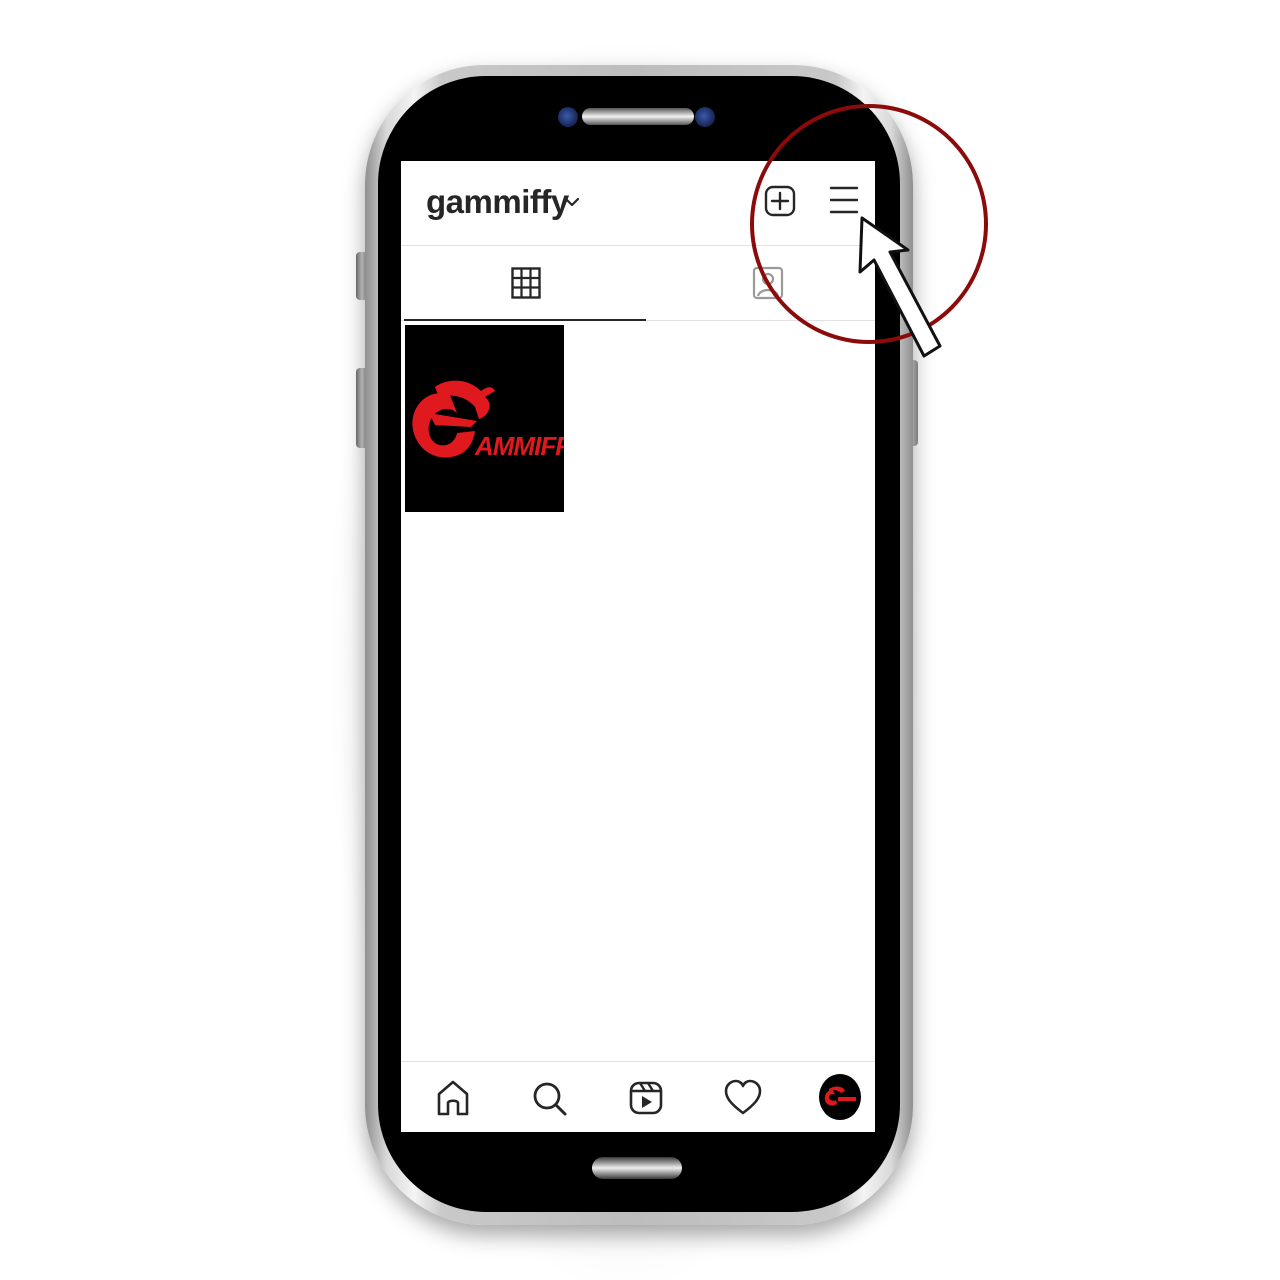 The image size is (1280, 1280). Describe the element at coordinates (497, 202) in the screenshot. I see `username-label: gammiffy` at that location.